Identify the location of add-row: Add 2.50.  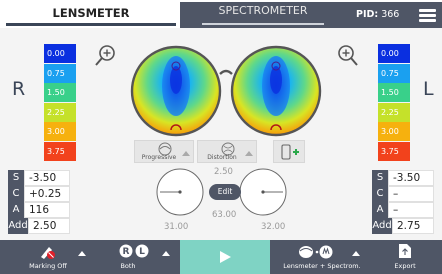
(39, 226).